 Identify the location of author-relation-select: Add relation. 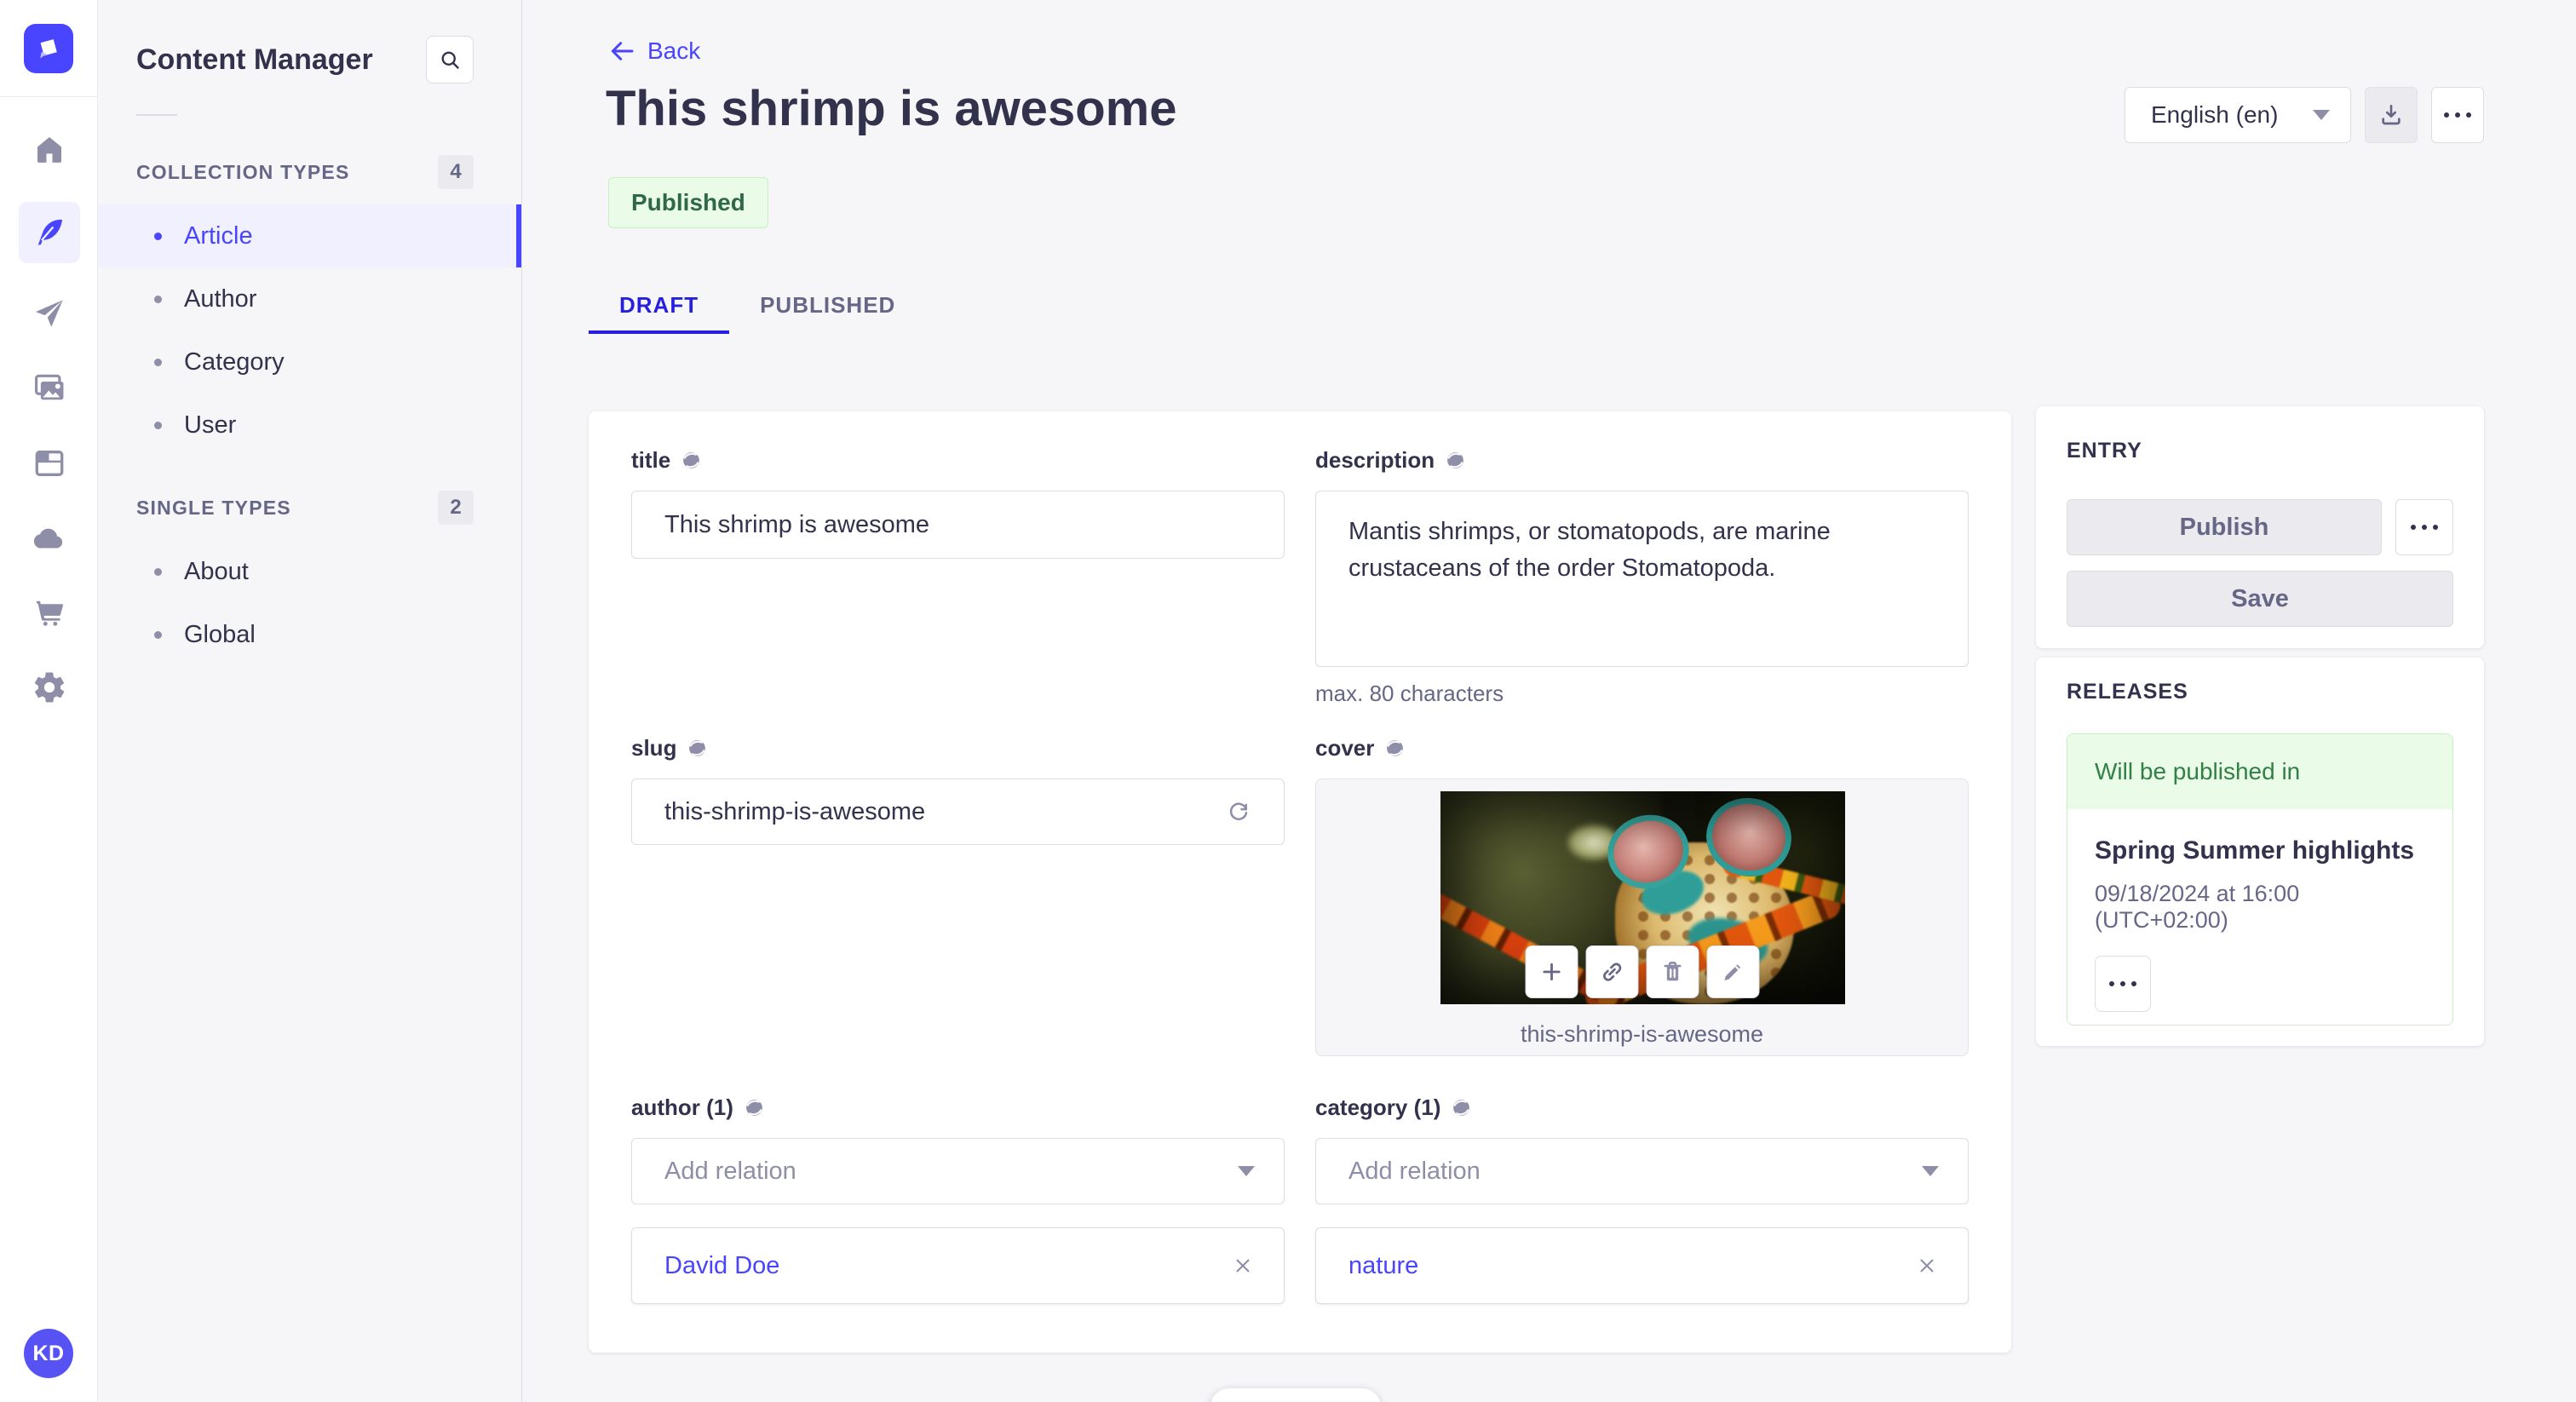
(958, 1171).